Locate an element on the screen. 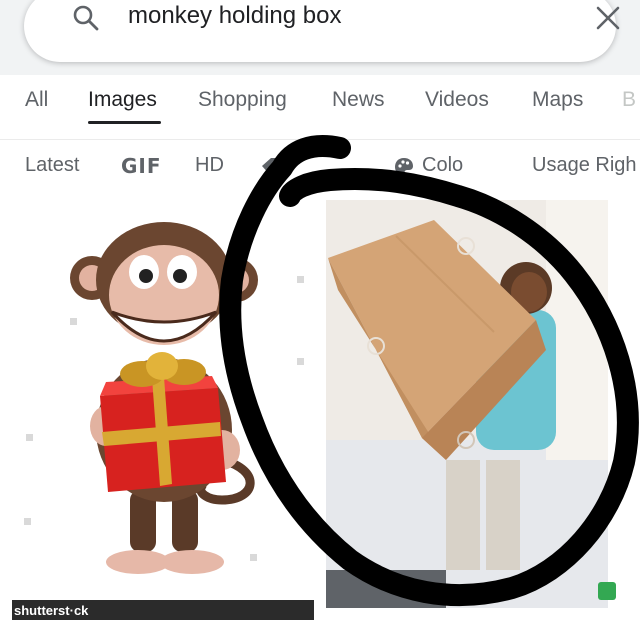  tab-images: Images is located at coordinates (122, 100).